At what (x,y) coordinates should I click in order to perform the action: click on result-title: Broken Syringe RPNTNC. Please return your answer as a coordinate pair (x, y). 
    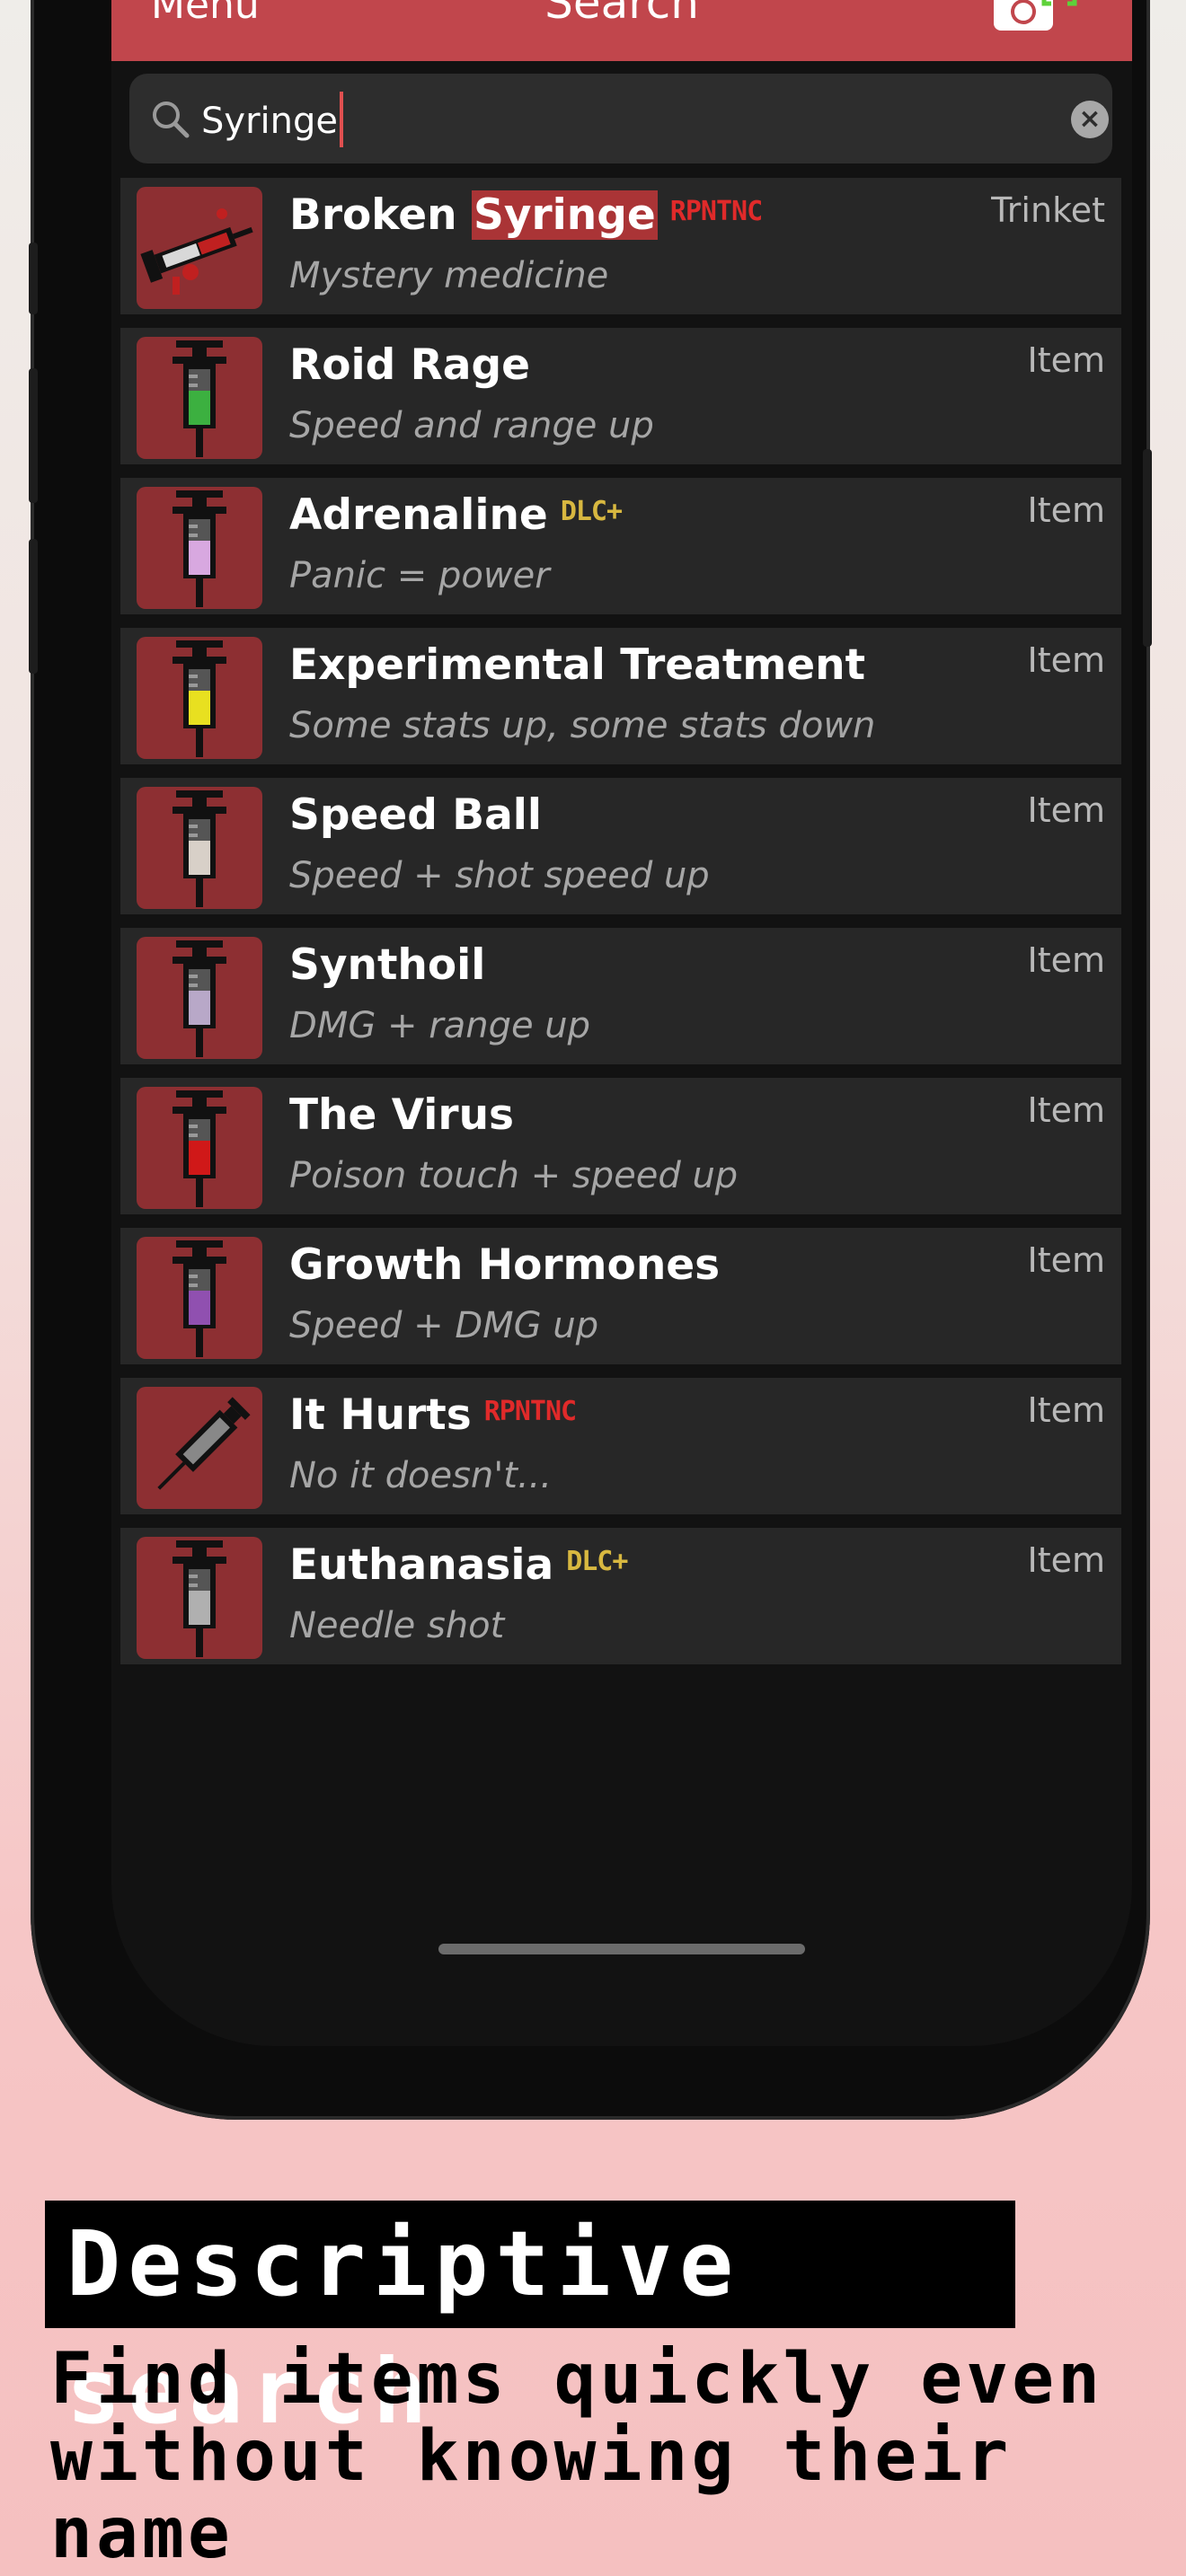
    Looking at the image, I should click on (526, 215).